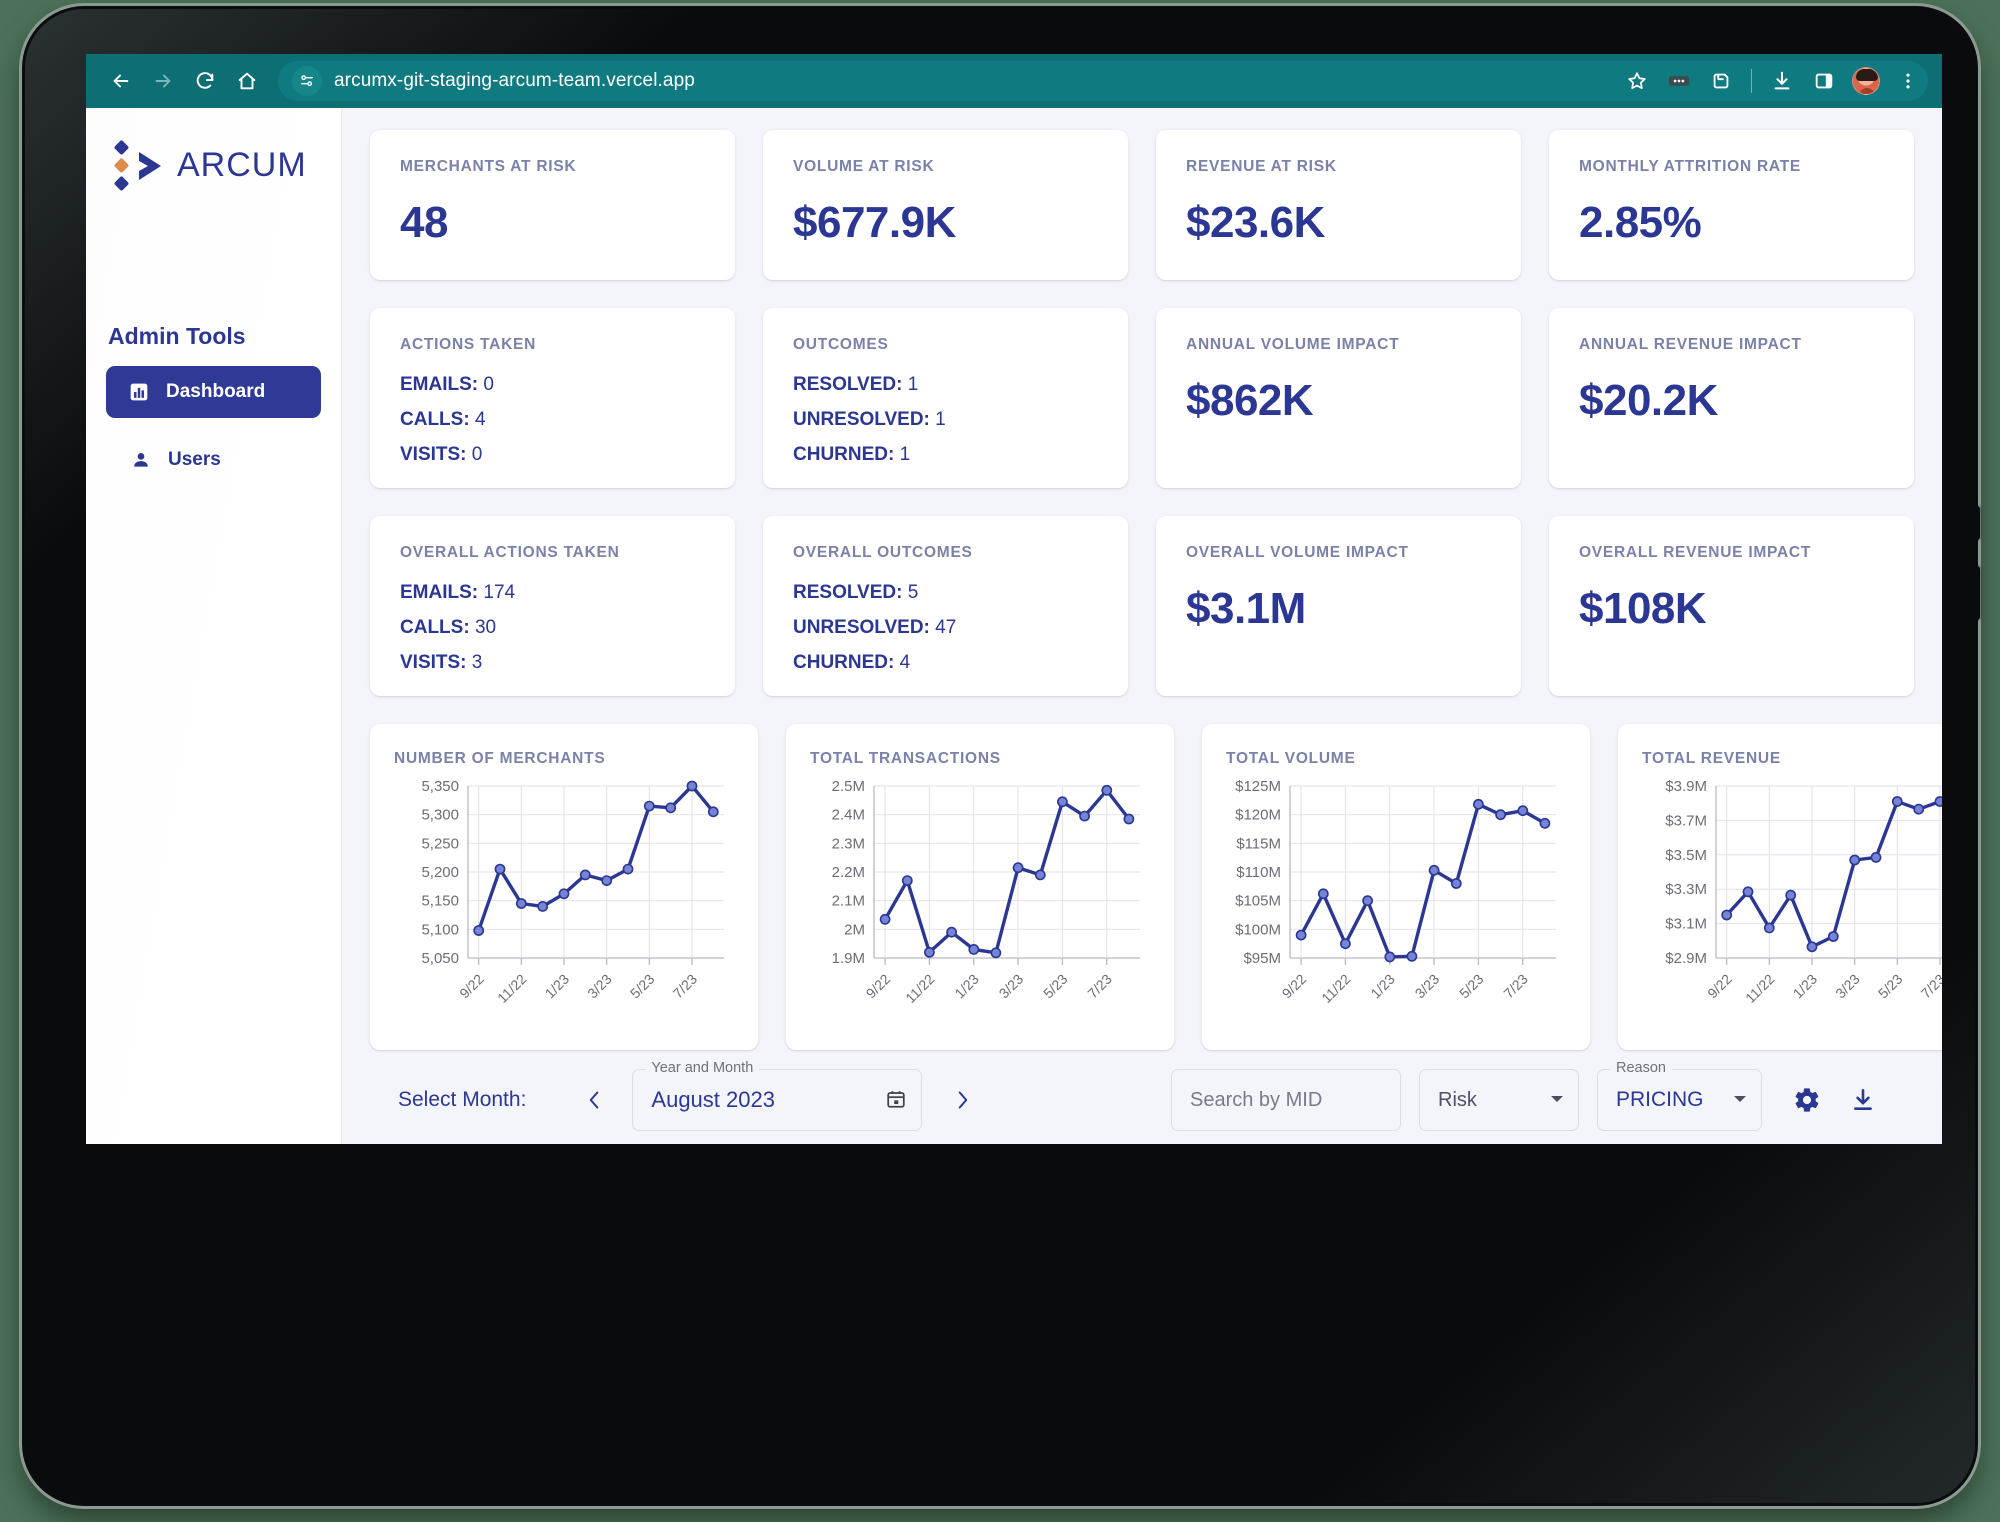  Describe the element at coordinates (1863, 1100) in the screenshot. I see `export-download-button` at that location.